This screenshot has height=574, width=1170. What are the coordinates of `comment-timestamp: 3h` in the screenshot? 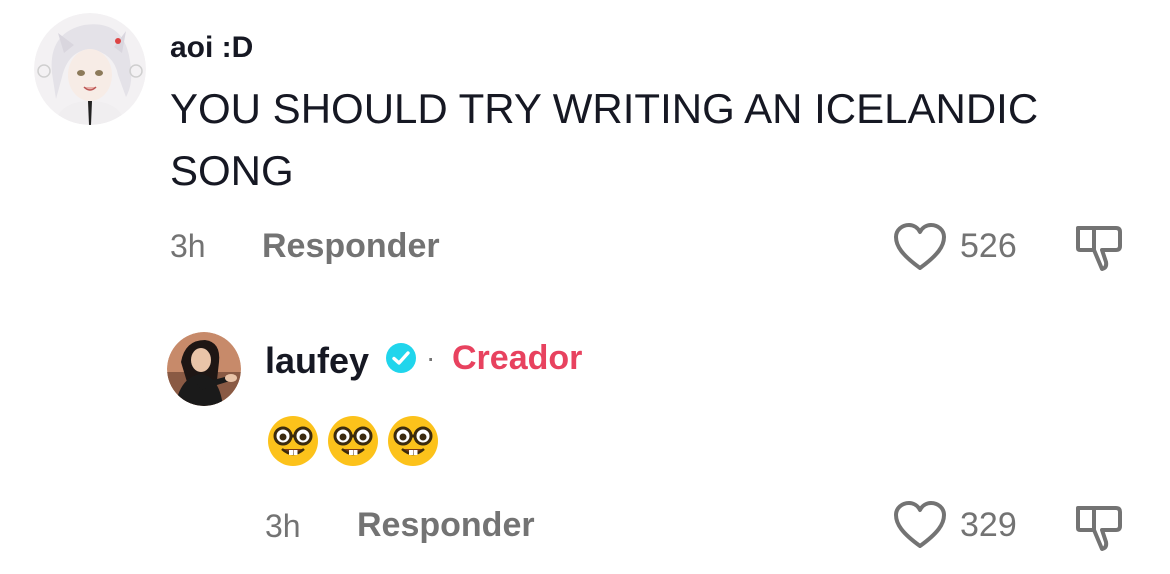 It's located at (188, 246).